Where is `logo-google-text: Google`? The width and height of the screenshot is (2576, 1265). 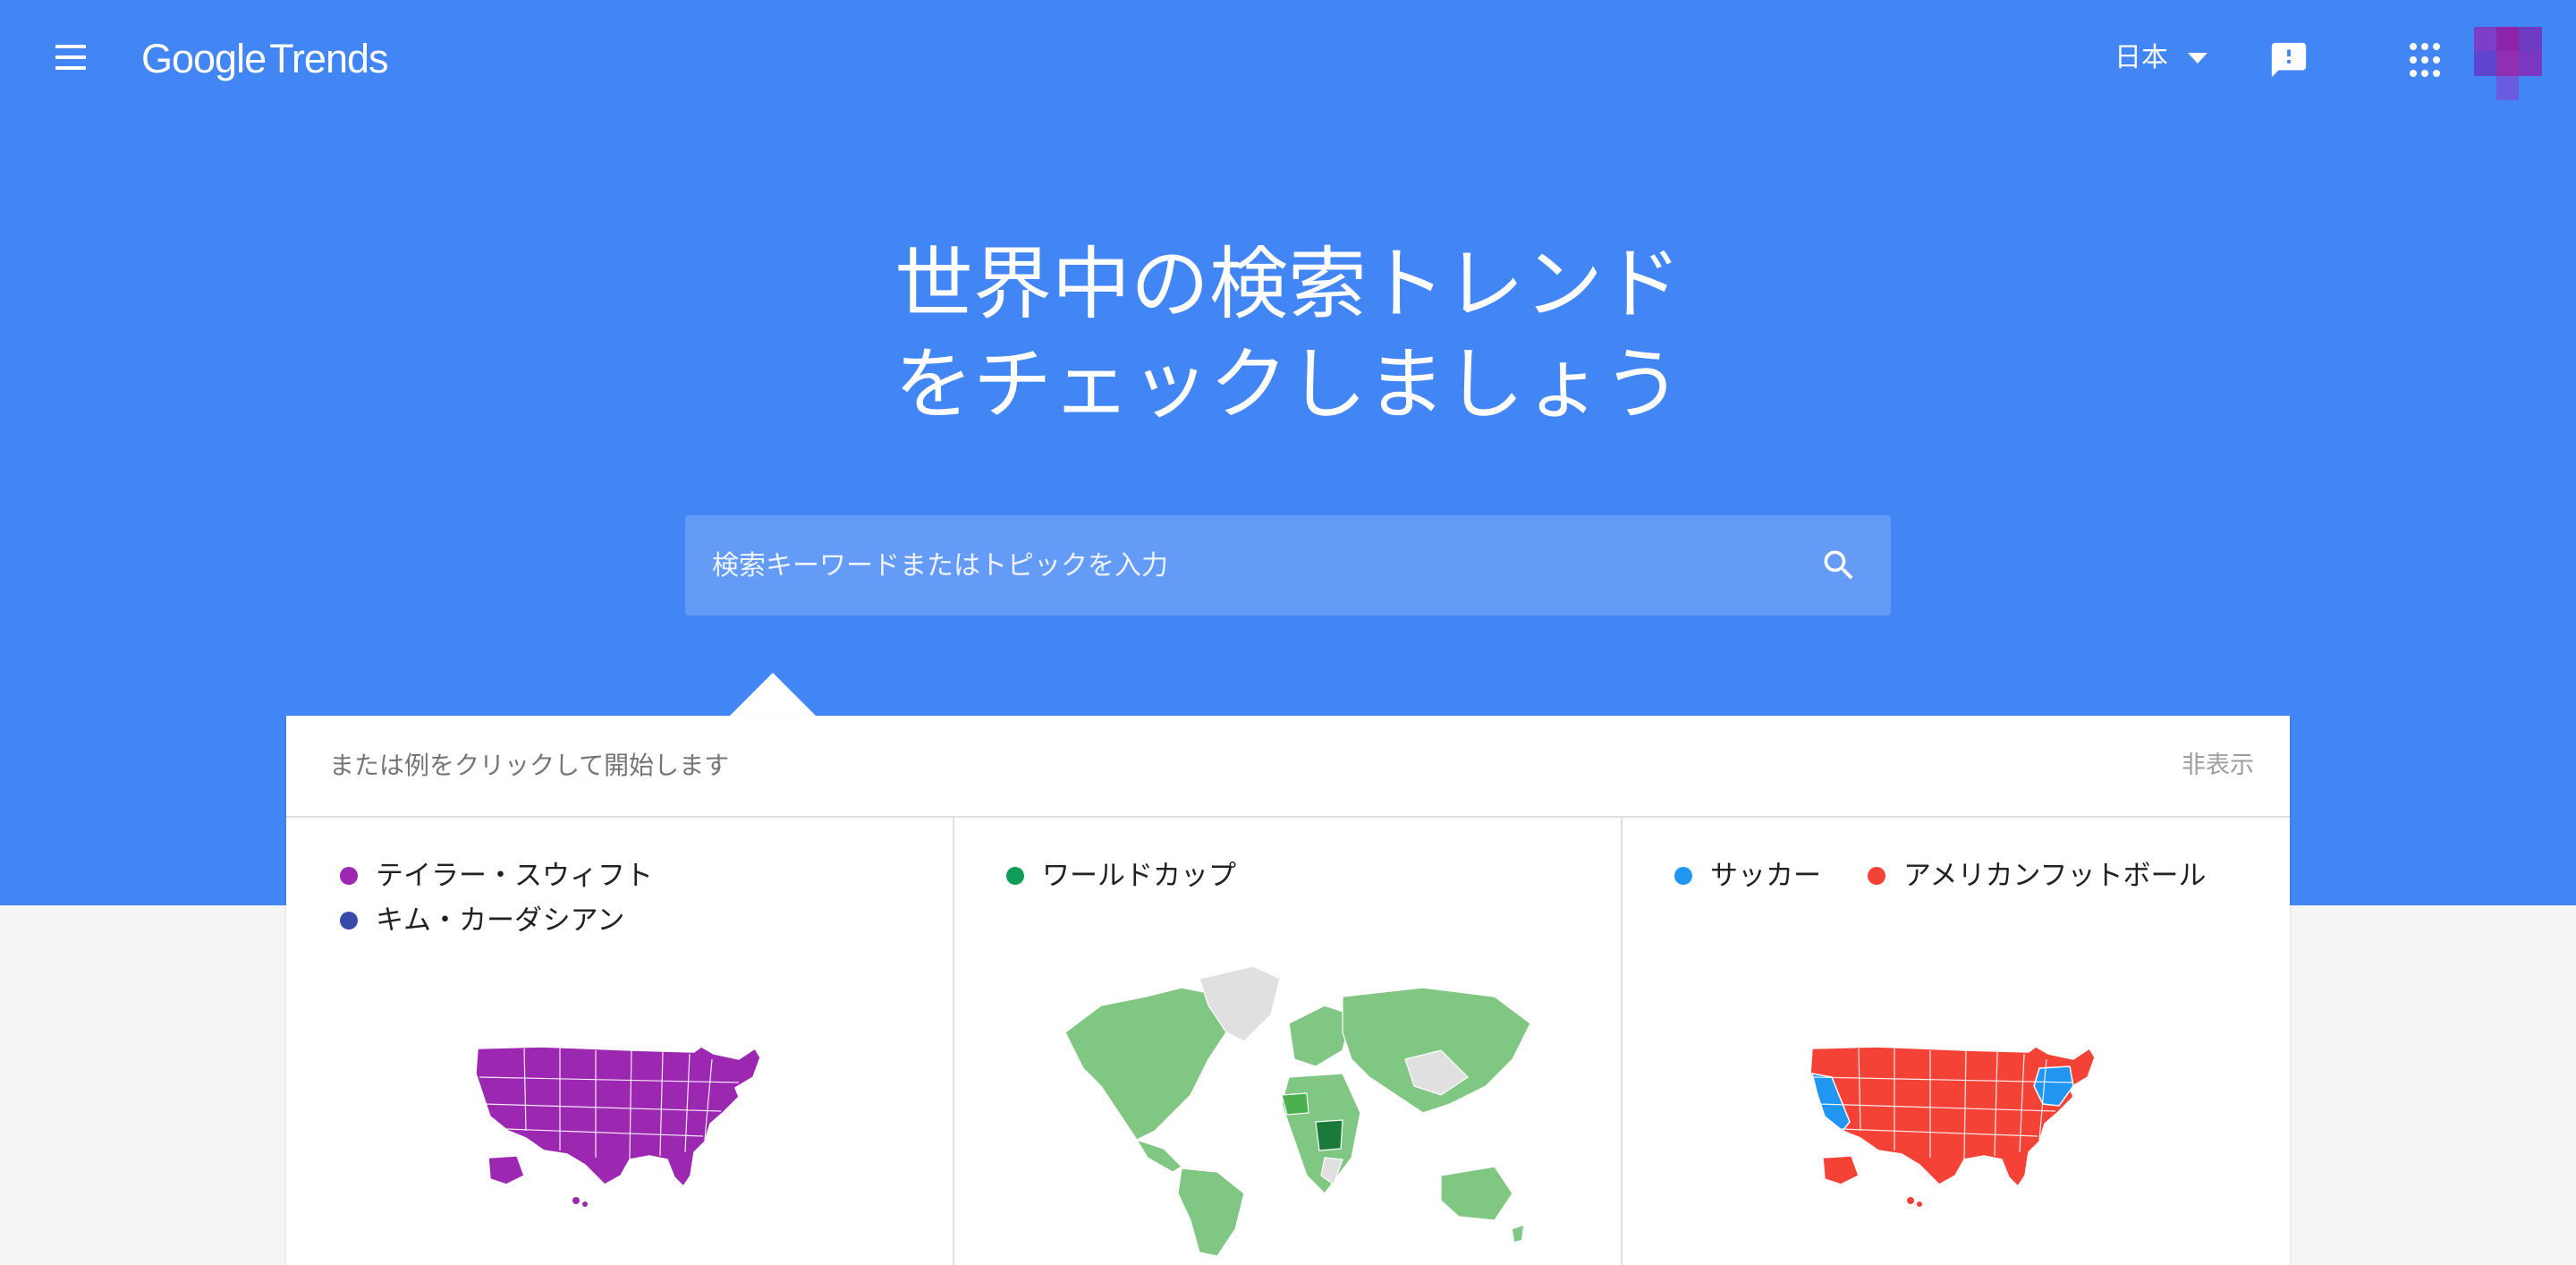 logo-google-text: Google is located at coordinates (204, 58).